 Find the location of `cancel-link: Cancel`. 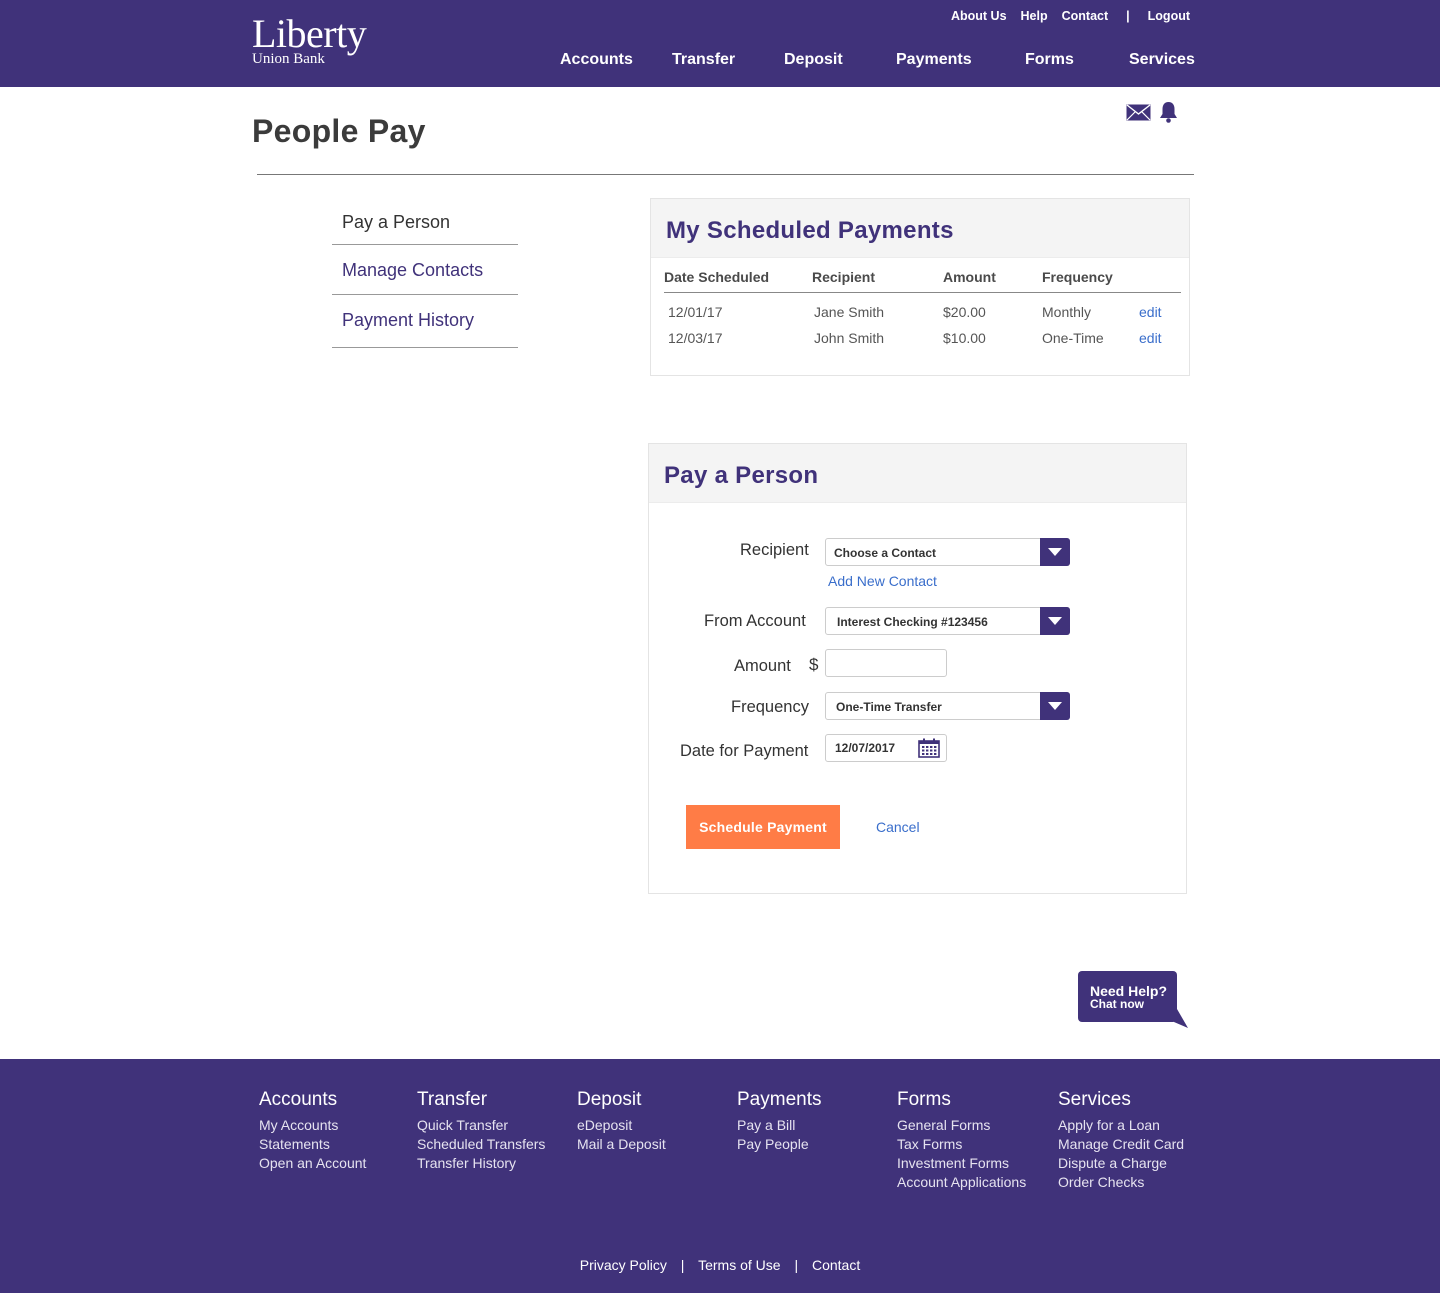

cancel-link: Cancel is located at coordinates (898, 827).